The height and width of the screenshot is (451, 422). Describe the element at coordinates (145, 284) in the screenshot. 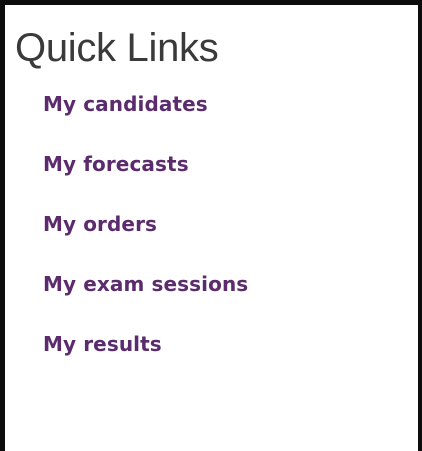

I see `link-my-exam-sessions: My exam sessions` at that location.